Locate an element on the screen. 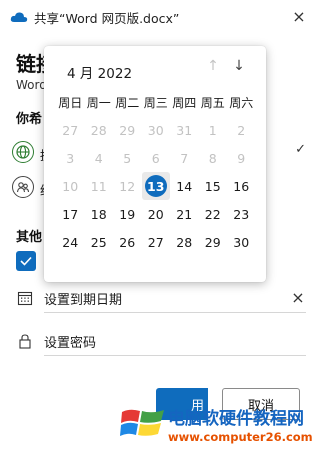 The image size is (322, 455). calendar-day-number: 31 is located at coordinates (184, 130).